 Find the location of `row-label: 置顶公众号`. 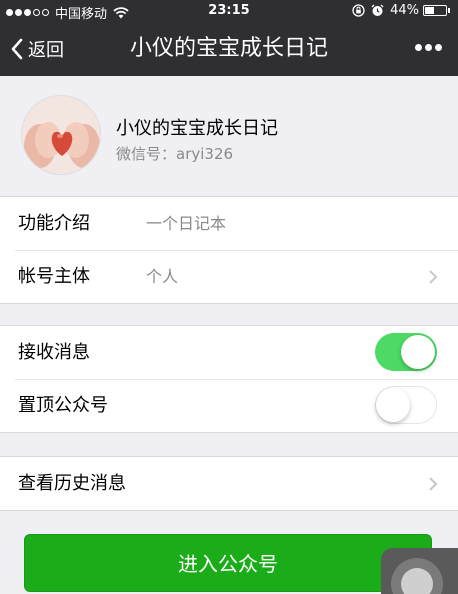

row-label: 置顶公众号 is located at coordinates (63, 405).